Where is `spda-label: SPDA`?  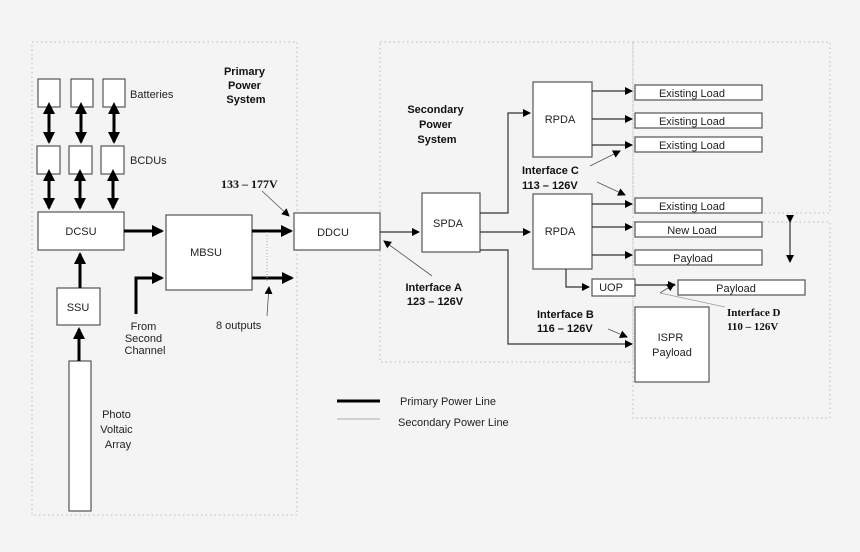 spda-label: SPDA is located at coordinates (448, 224).